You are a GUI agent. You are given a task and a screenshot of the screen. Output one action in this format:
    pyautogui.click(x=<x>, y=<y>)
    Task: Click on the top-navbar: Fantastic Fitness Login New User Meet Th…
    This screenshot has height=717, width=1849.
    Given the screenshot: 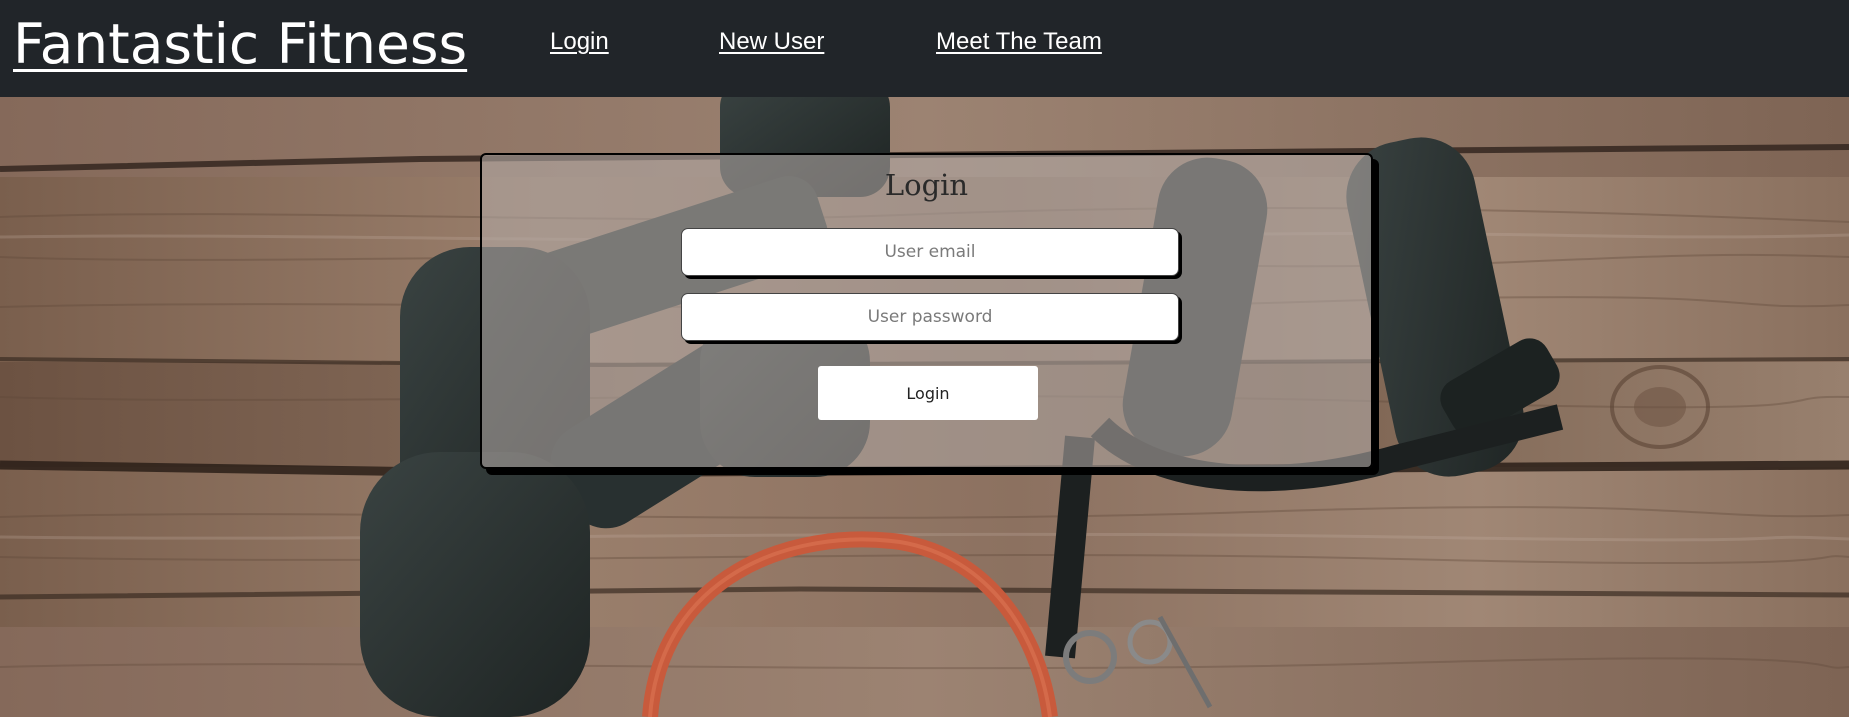 What is the action you would take?
    pyautogui.click(x=924, y=48)
    